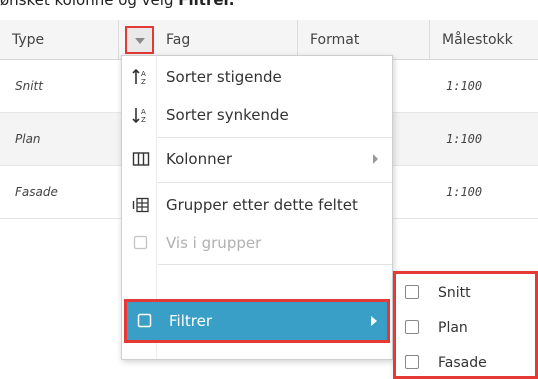 The image size is (538, 379). I want to click on column-menu-trigger, so click(139, 40).